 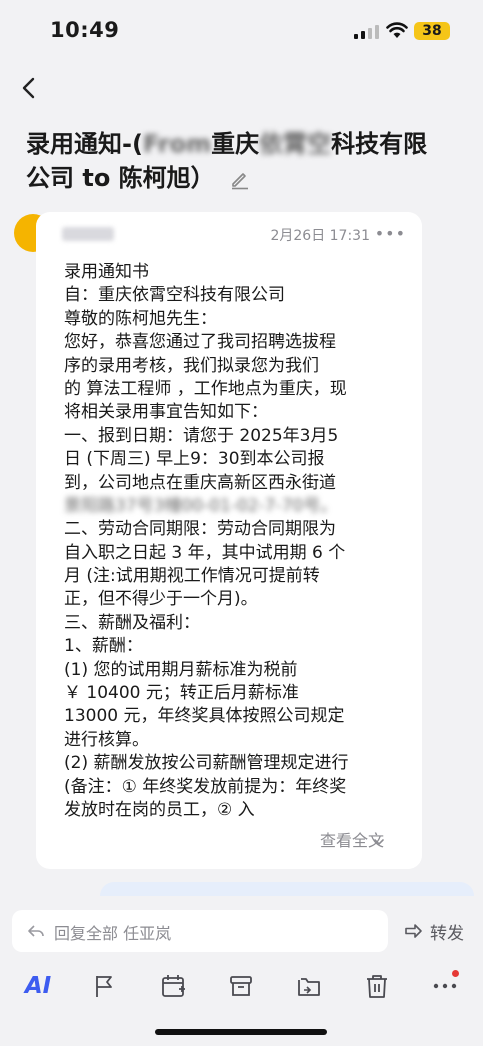 I want to click on body-line: 您好，恭喜您通过了我司招聘选拔程, so click(x=200, y=342).